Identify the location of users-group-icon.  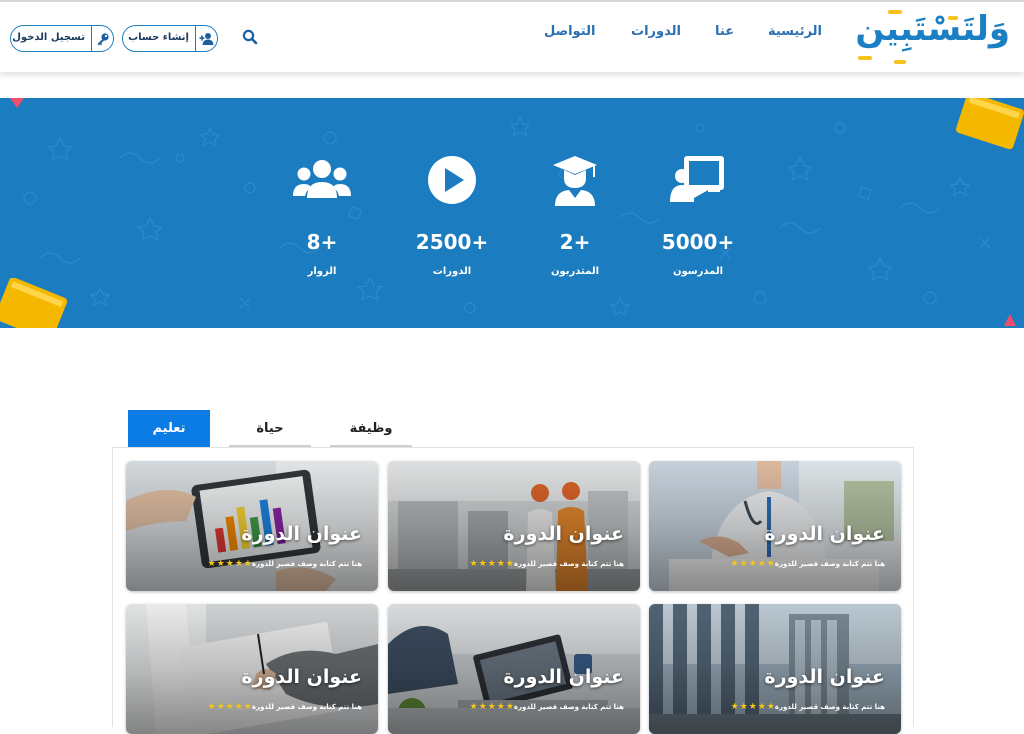
(322, 179).